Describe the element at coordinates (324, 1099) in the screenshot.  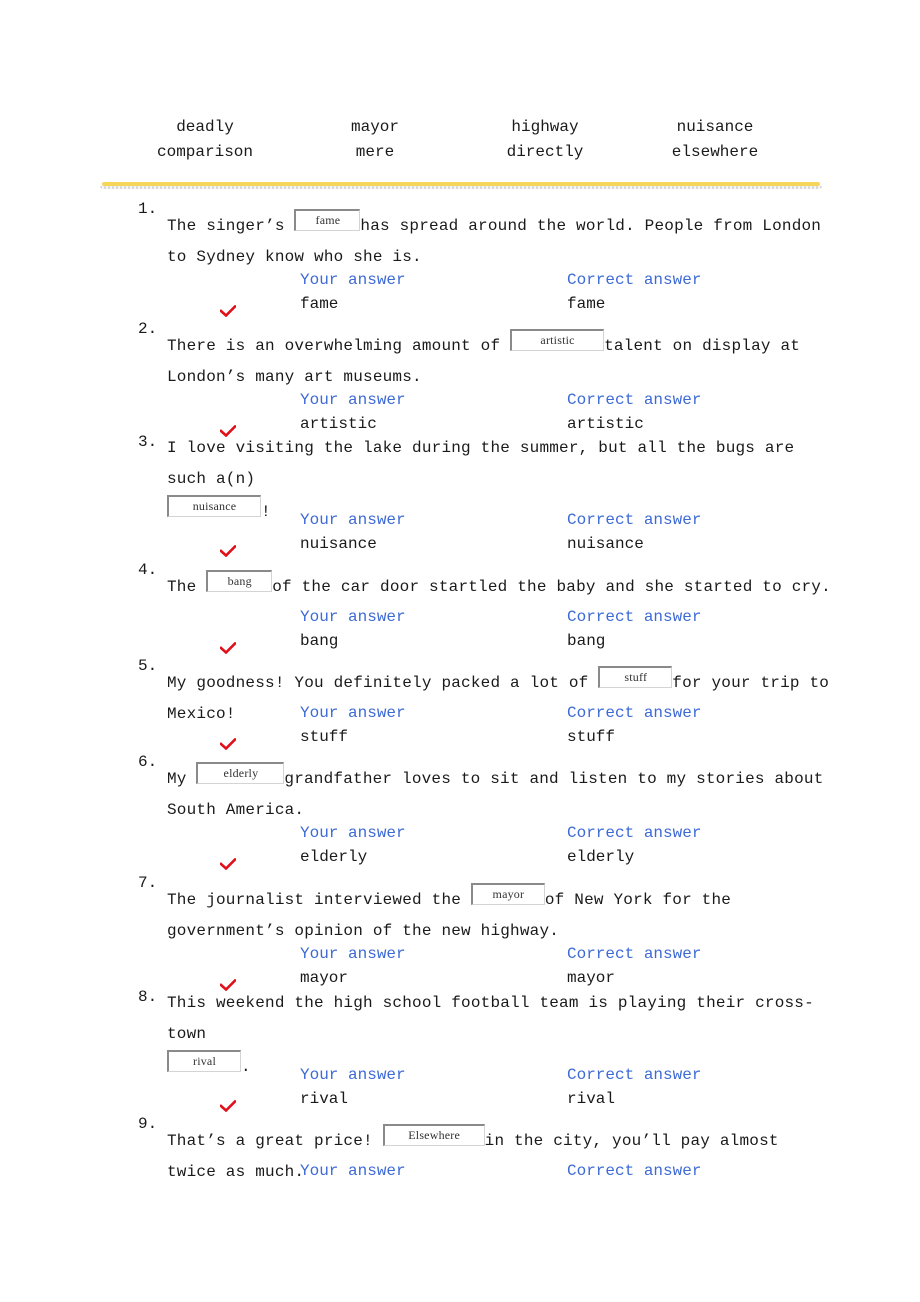
I see `your-answer-value: rival` at that location.